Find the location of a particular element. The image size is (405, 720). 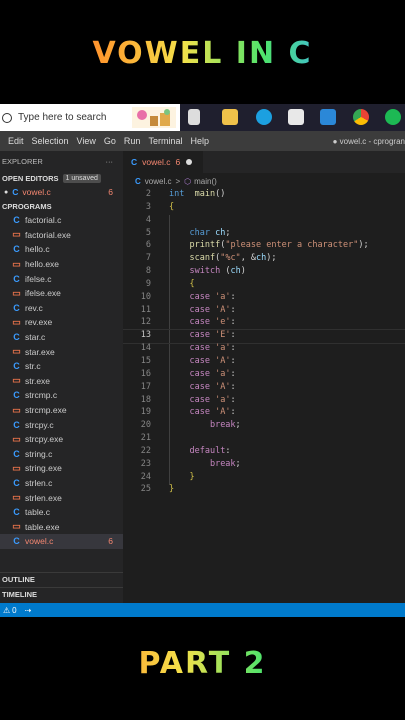

file-item: ▭ factorial.exe is located at coordinates (61, 235).